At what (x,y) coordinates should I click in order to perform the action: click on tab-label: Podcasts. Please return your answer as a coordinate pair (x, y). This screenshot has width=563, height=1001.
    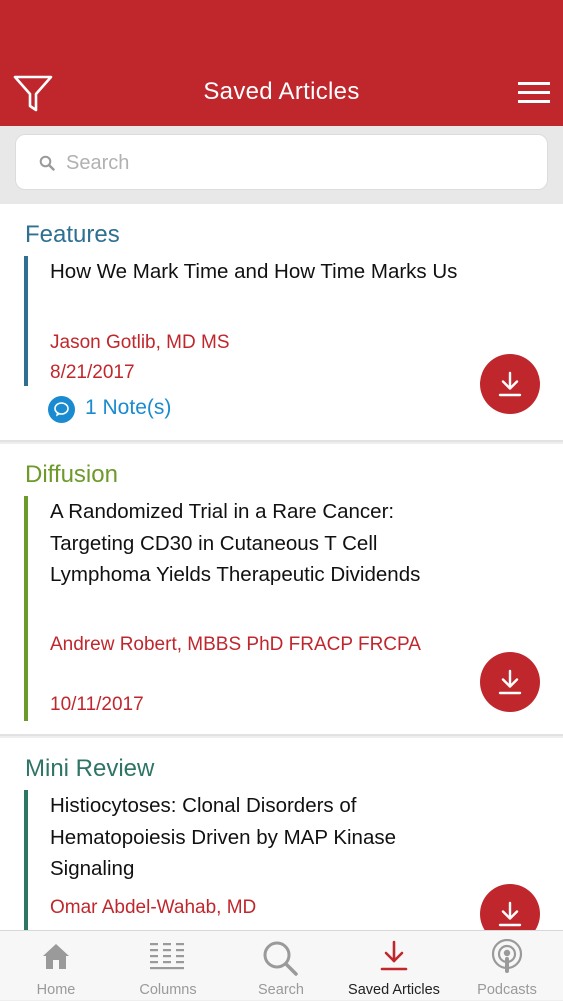
    Looking at the image, I should click on (507, 990).